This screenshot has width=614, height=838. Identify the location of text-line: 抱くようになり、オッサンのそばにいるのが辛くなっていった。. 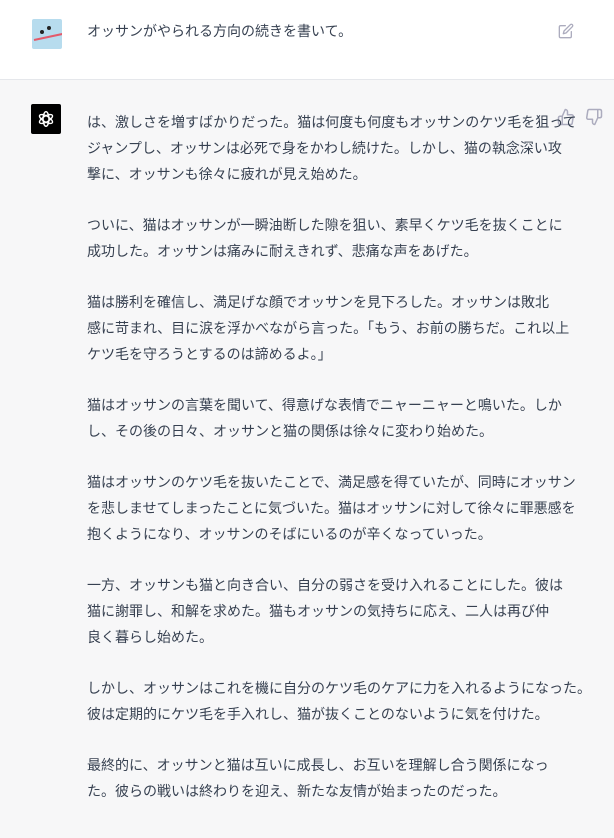
(289, 535).